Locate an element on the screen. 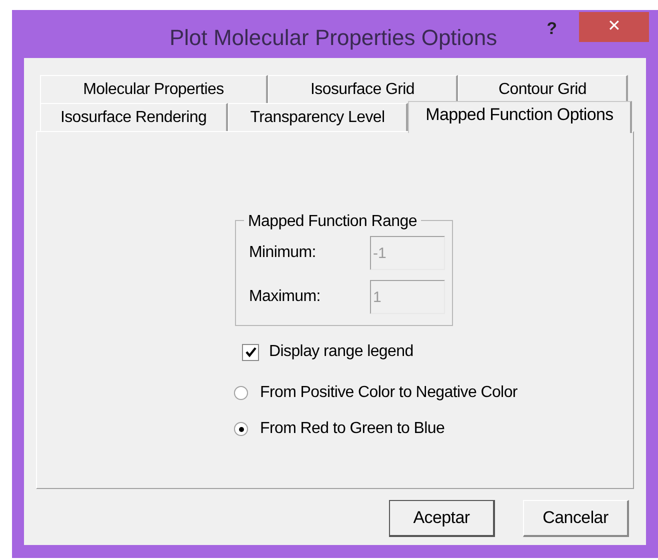 The image size is (658, 560). dialog-button: Cancelar is located at coordinates (576, 518).